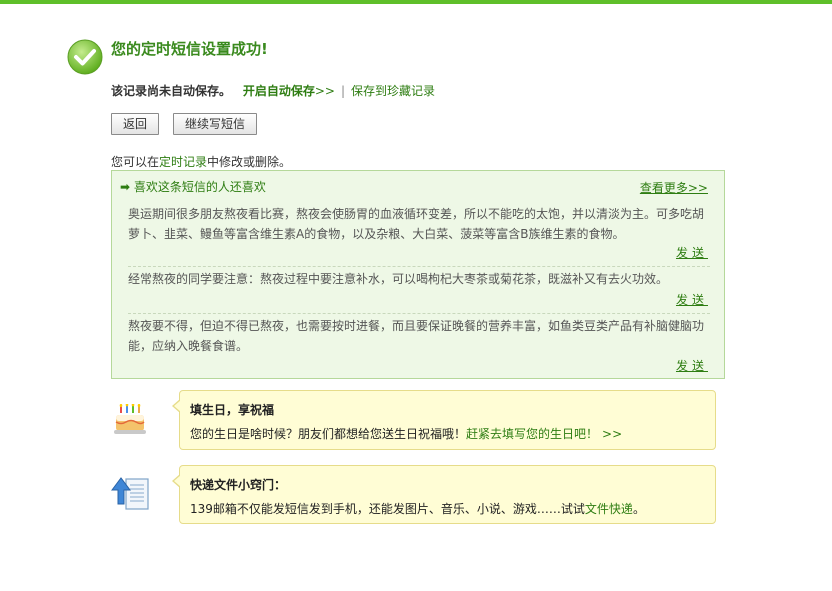 The image size is (832, 591). I want to click on birthday-title: 填生日，享祝福, so click(232, 410).